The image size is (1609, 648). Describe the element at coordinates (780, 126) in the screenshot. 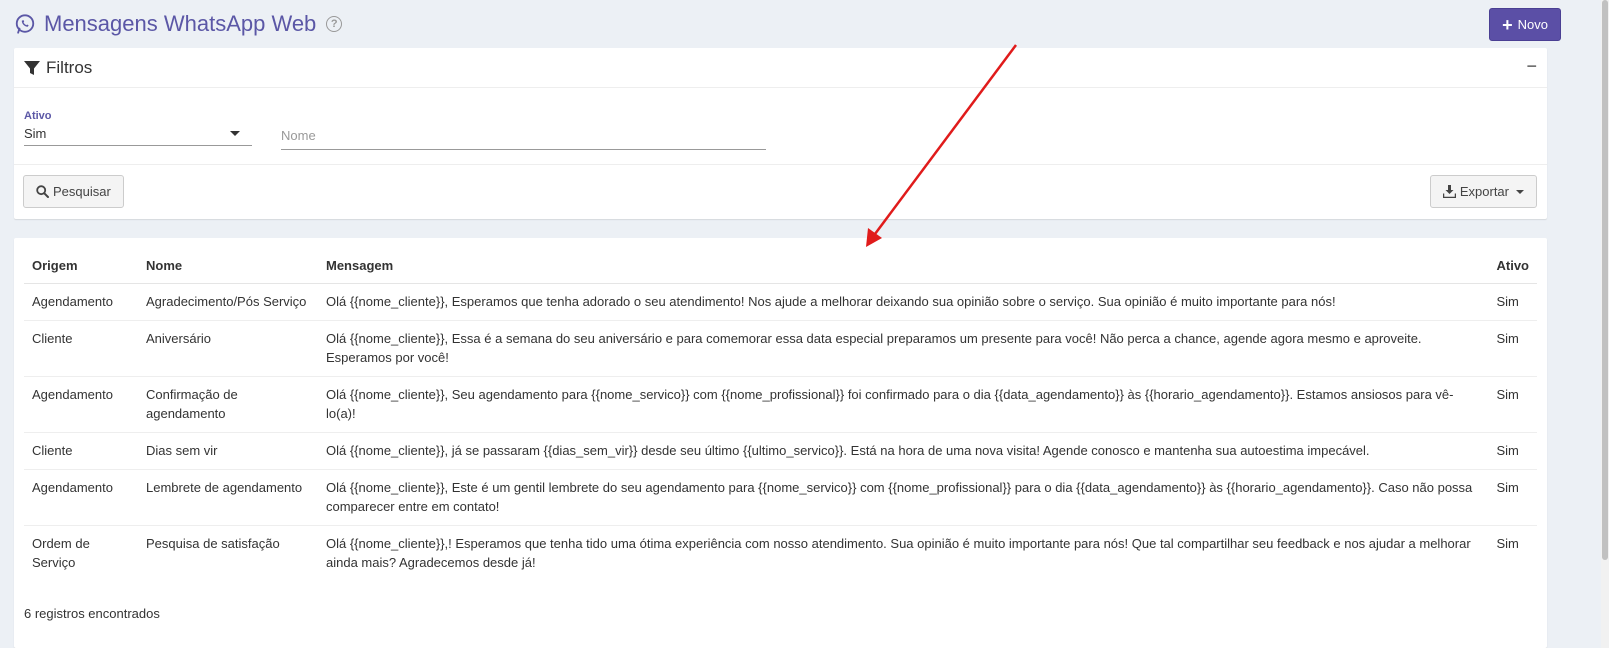

I see `filters-body: Ativo Sim` at that location.